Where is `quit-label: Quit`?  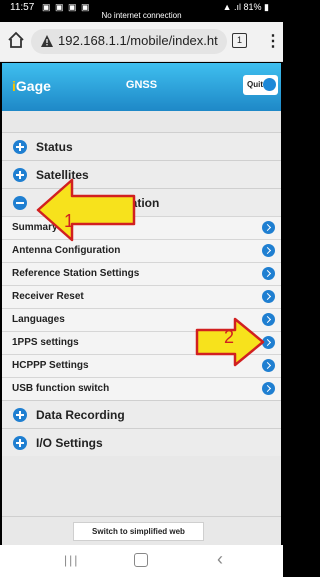 quit-label: Quit is located at coordinates (255, 84).